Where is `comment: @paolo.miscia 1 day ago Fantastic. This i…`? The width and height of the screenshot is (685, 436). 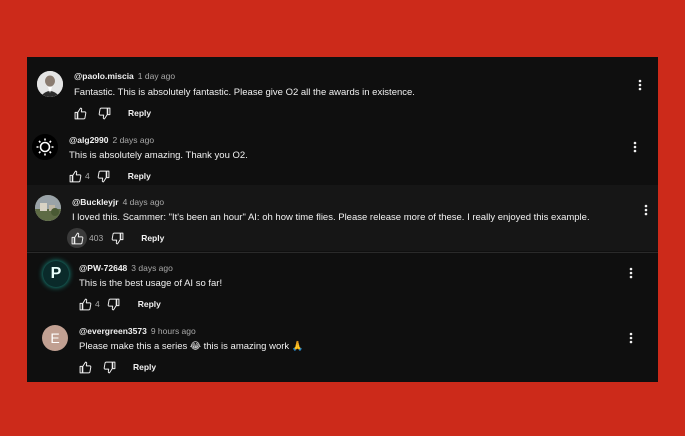
comment: @paolo.miscia 1 day ago Fantastic. This i… is located at coordinates (342, 88).